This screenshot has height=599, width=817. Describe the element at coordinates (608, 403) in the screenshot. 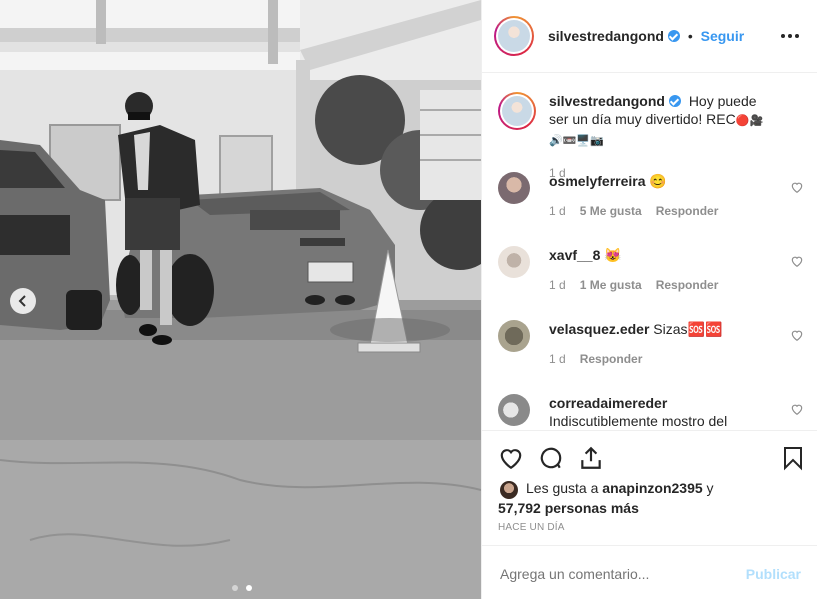

I see `comment-username: correadaimereder` at that location.